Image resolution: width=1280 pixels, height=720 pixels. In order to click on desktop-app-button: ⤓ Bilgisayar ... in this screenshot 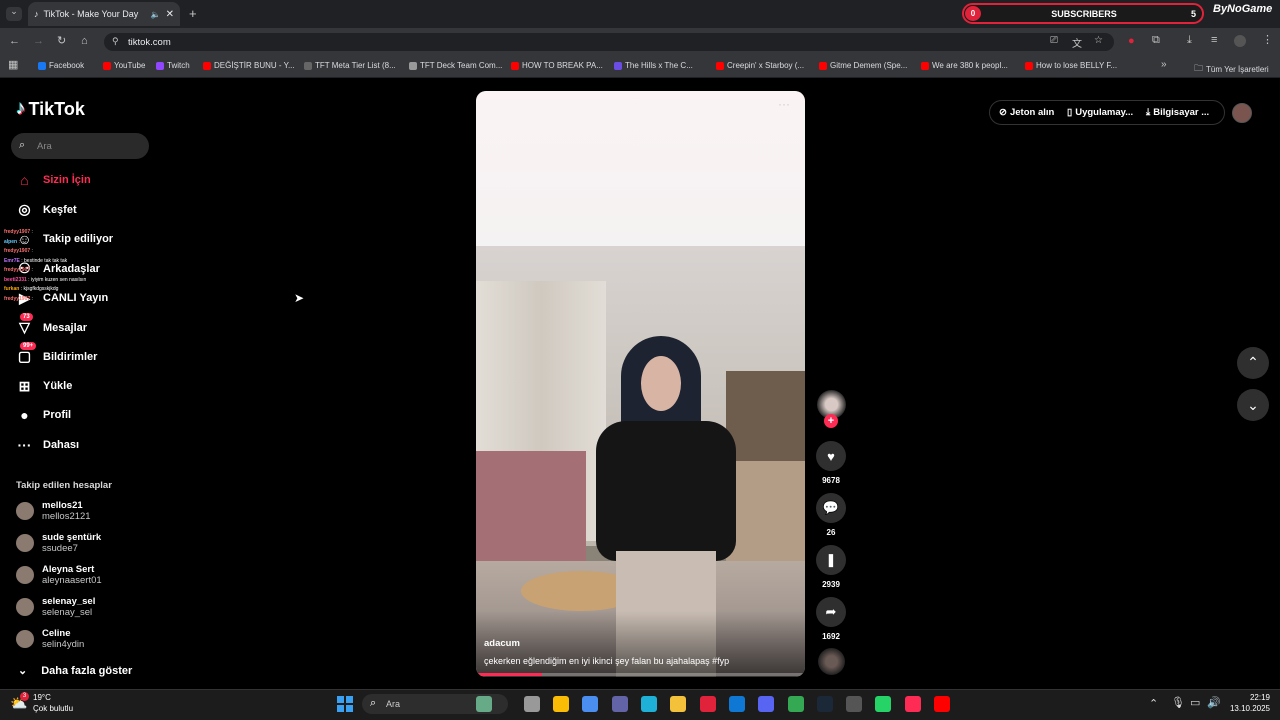, I will do `click(1177, 112)`.